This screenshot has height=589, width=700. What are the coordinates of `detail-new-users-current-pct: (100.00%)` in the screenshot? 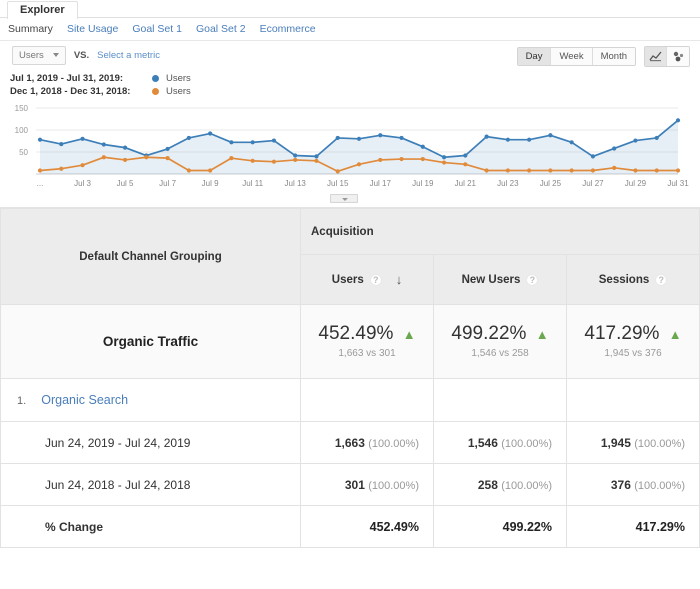 It's located at (526, 443).